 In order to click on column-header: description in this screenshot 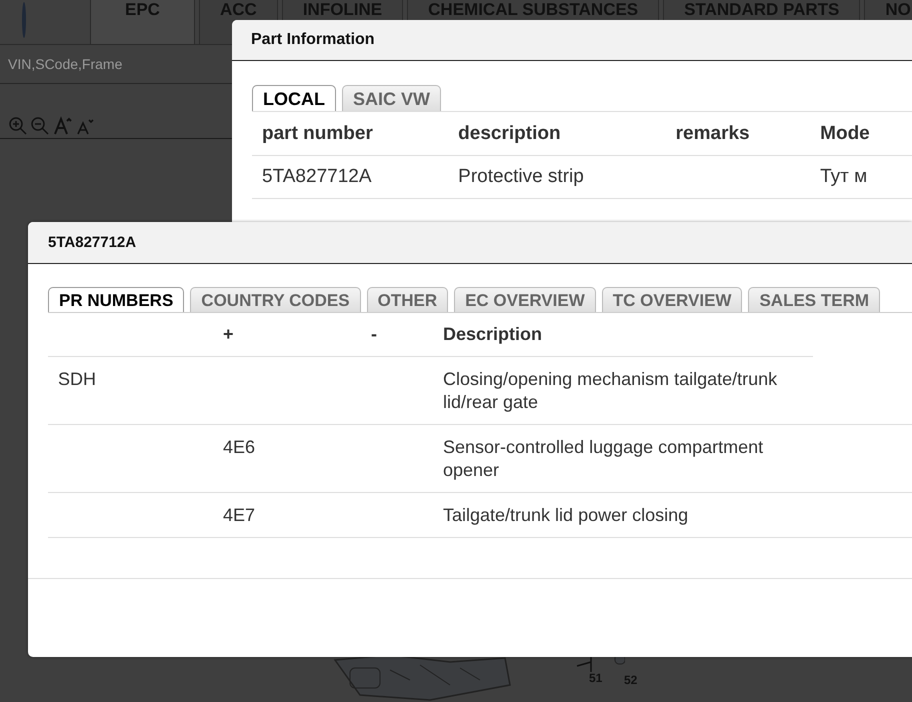, I will do `click(509, 133)`.